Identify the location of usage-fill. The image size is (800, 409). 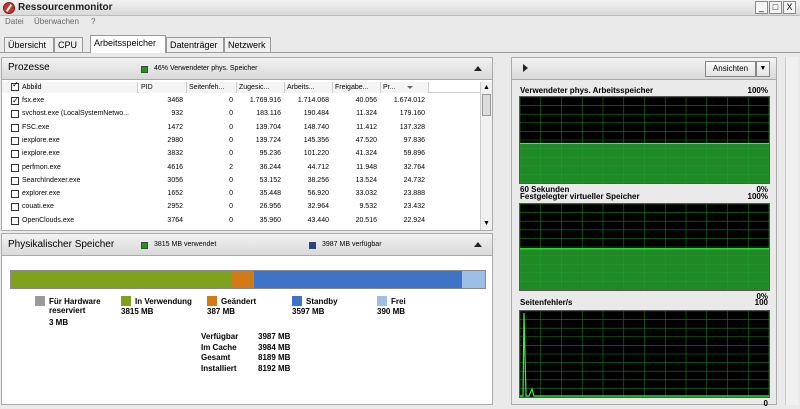
(644, 269).